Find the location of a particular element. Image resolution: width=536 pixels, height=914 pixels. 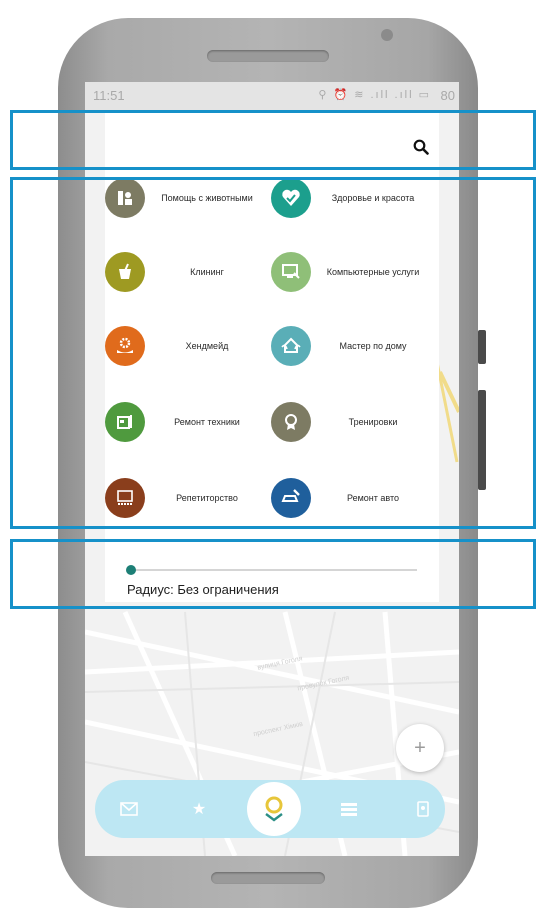

search-highlight-frame is located at coordinates (273, 140).